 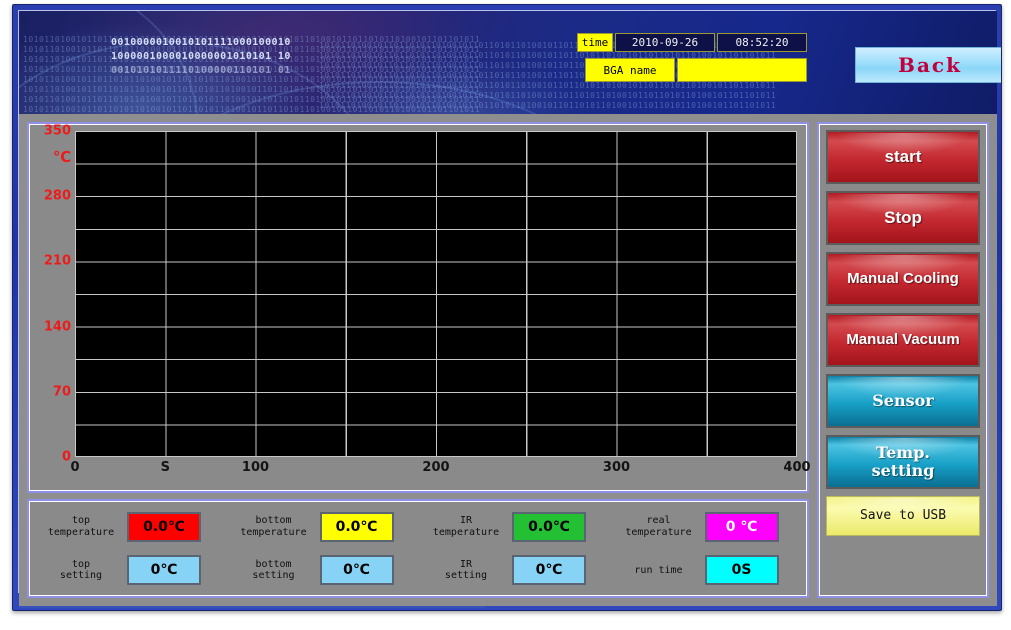 What do you see at coordinates (903, 462) in the screenshot?
I see `temp-setting-button: Temp. setting` at bounding box center [903, 462].